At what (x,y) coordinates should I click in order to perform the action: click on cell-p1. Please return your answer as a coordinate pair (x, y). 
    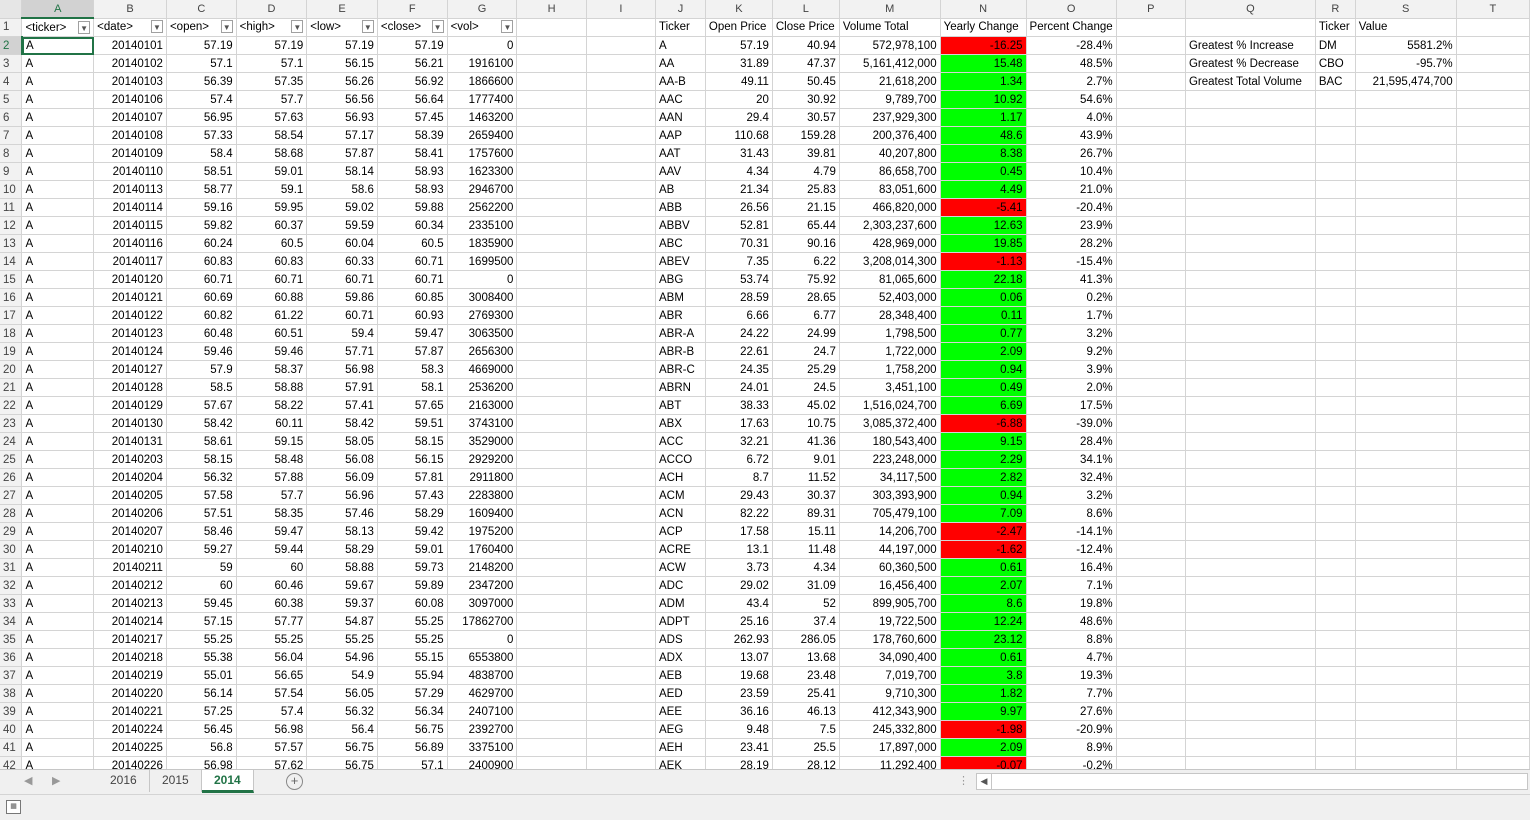
    Looking at the image, I should click on (1151, 27).